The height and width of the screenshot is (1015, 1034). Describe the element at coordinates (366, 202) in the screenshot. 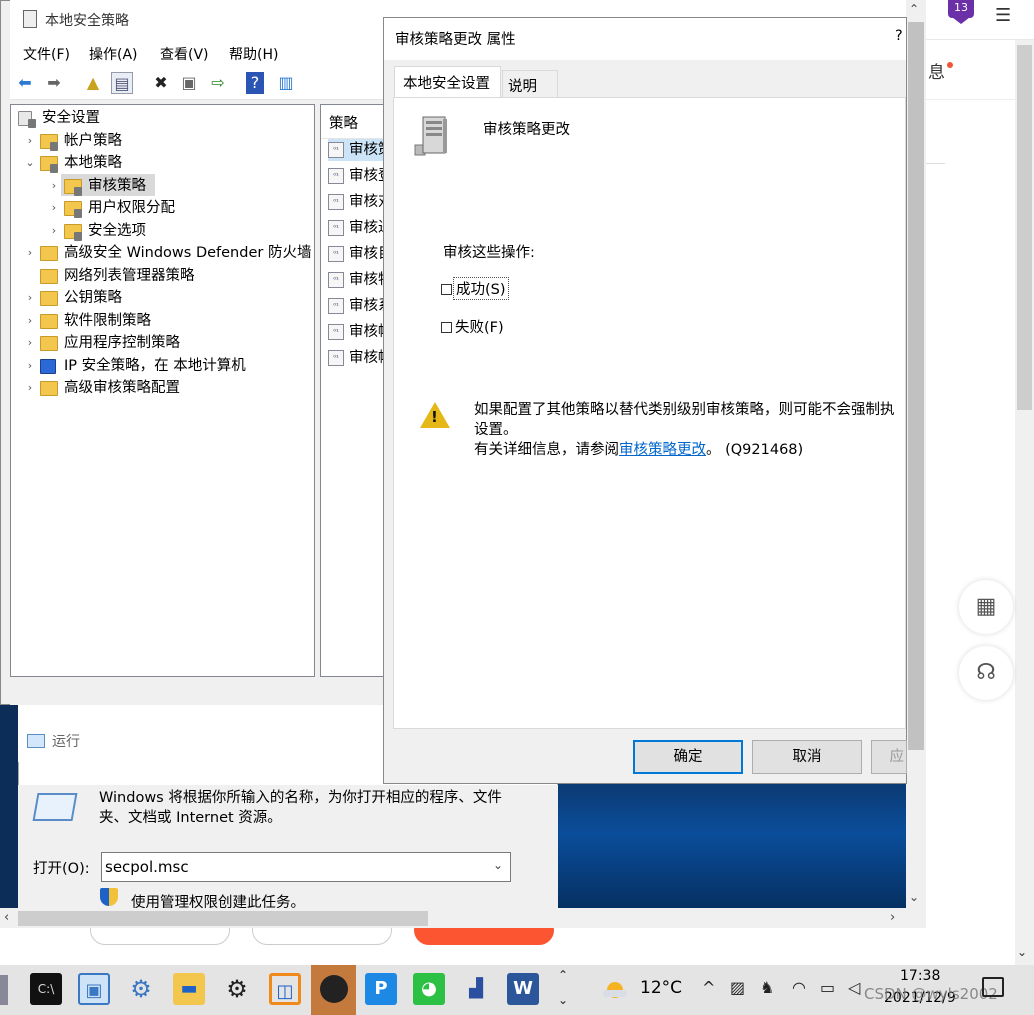

I see `policy-list-item-label: 审核对` at that location.